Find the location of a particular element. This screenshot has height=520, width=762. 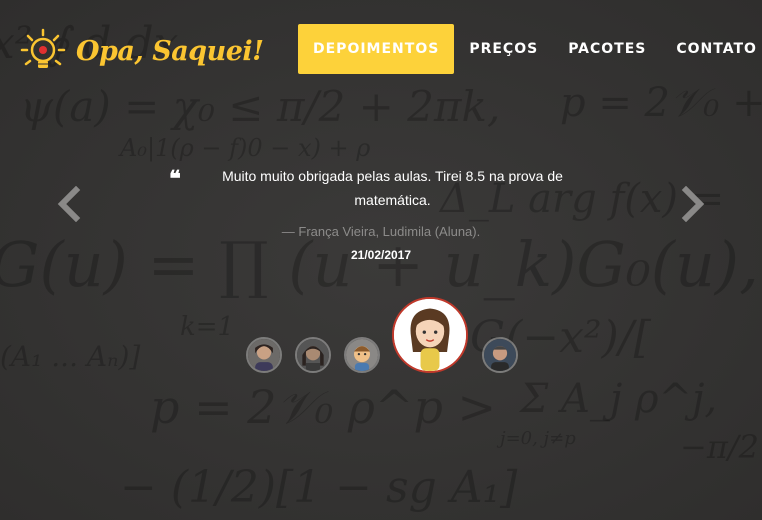

nav-contato: CONTATO is located at coordinates (711, 49).